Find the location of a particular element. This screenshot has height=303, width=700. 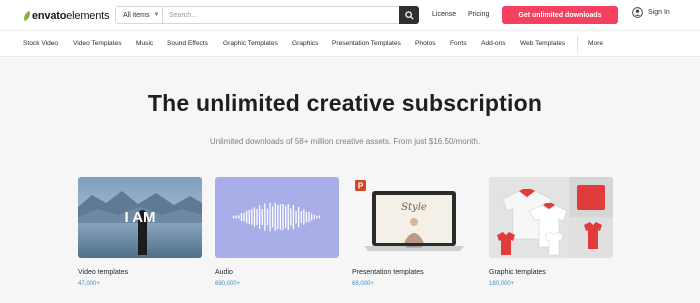

presentation-templates-thumbnail: P Style is located at coordinates (414, 217).